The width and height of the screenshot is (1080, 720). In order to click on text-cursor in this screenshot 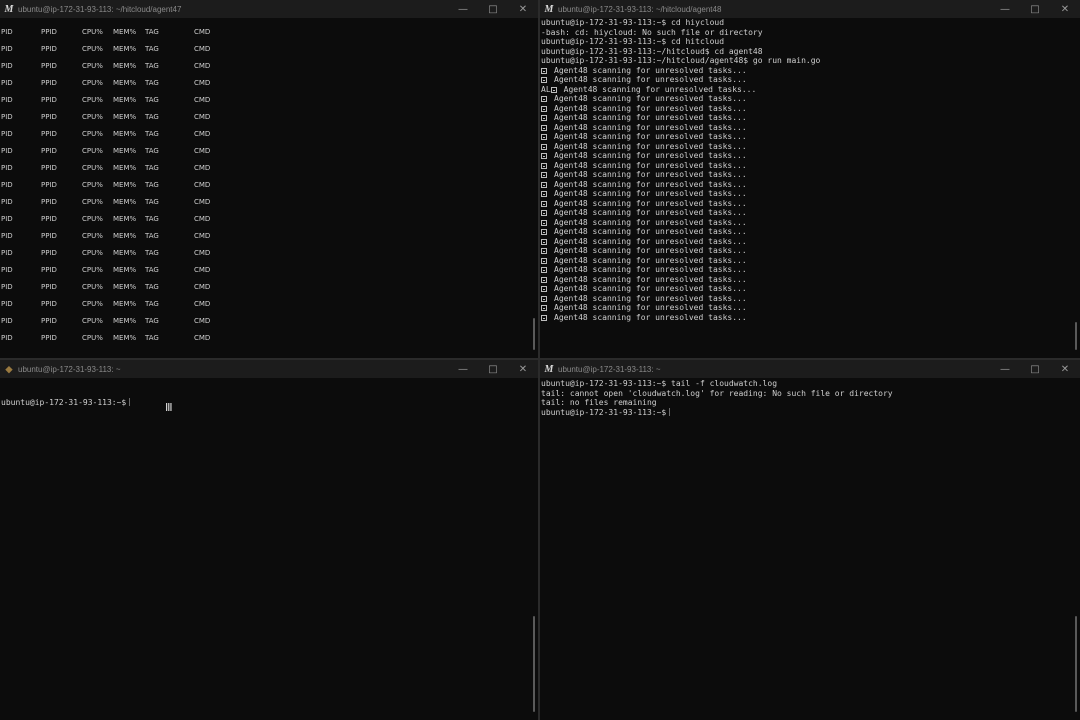, I will do `click(670, 411)`.